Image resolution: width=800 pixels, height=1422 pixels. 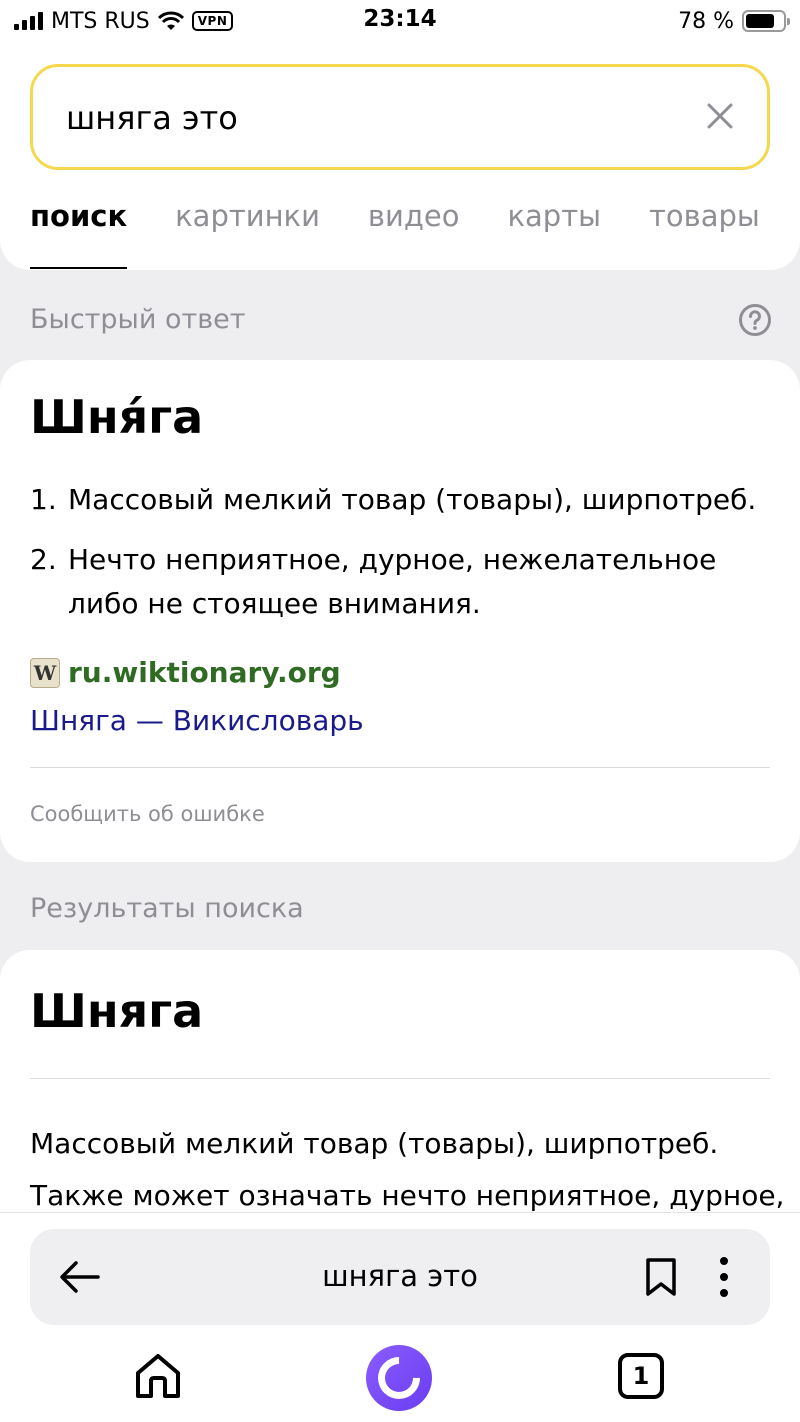 I want to click on search-query: шняга это, so click(x=152, y=118).